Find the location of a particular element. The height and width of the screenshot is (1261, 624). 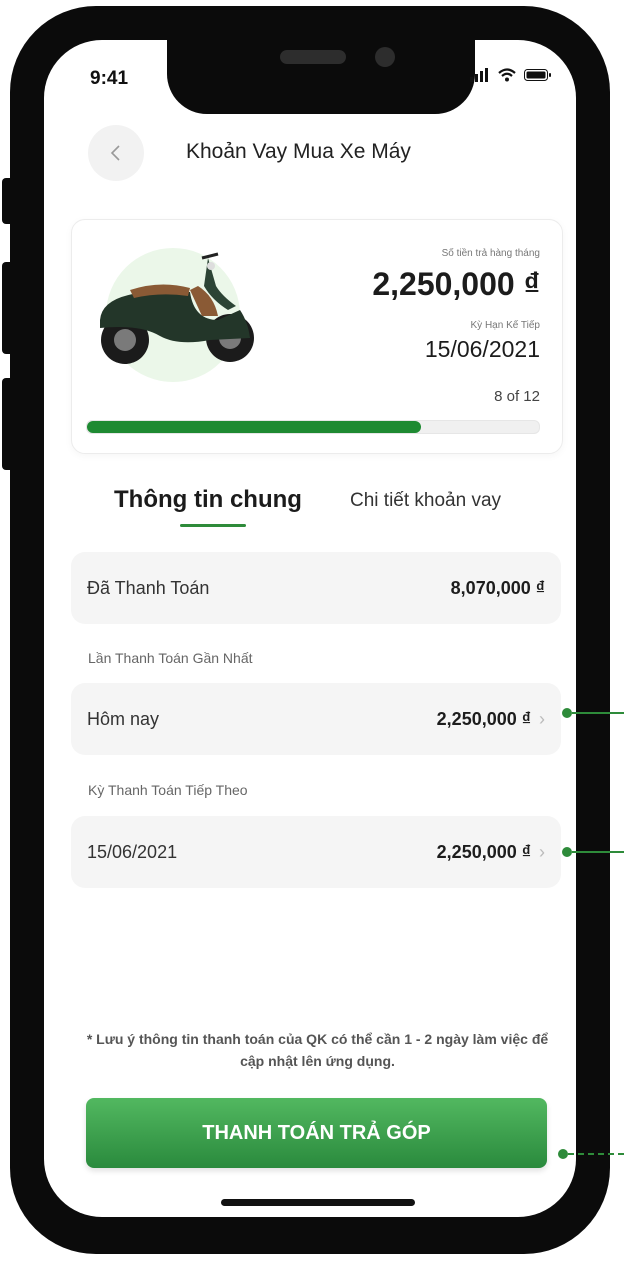

scooter-image is located at coordinates (177, 308).